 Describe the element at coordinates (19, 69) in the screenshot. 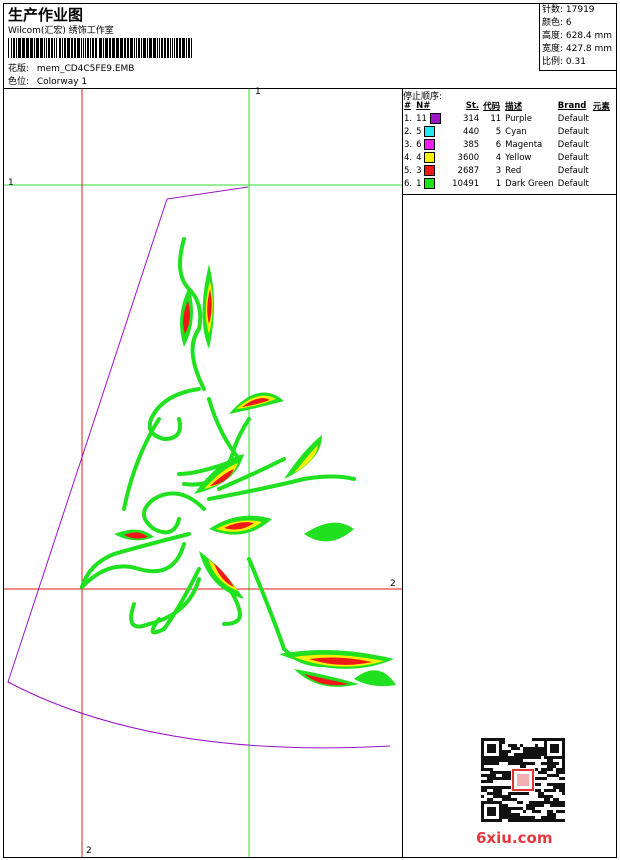

I see `design-label: 花版:` at that location.